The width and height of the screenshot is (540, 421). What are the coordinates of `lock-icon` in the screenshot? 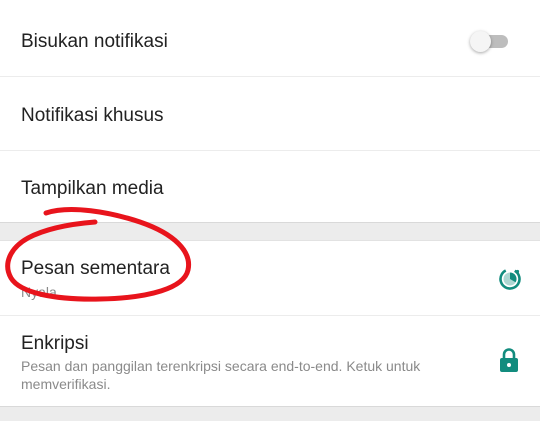 It's located at (509, 360).